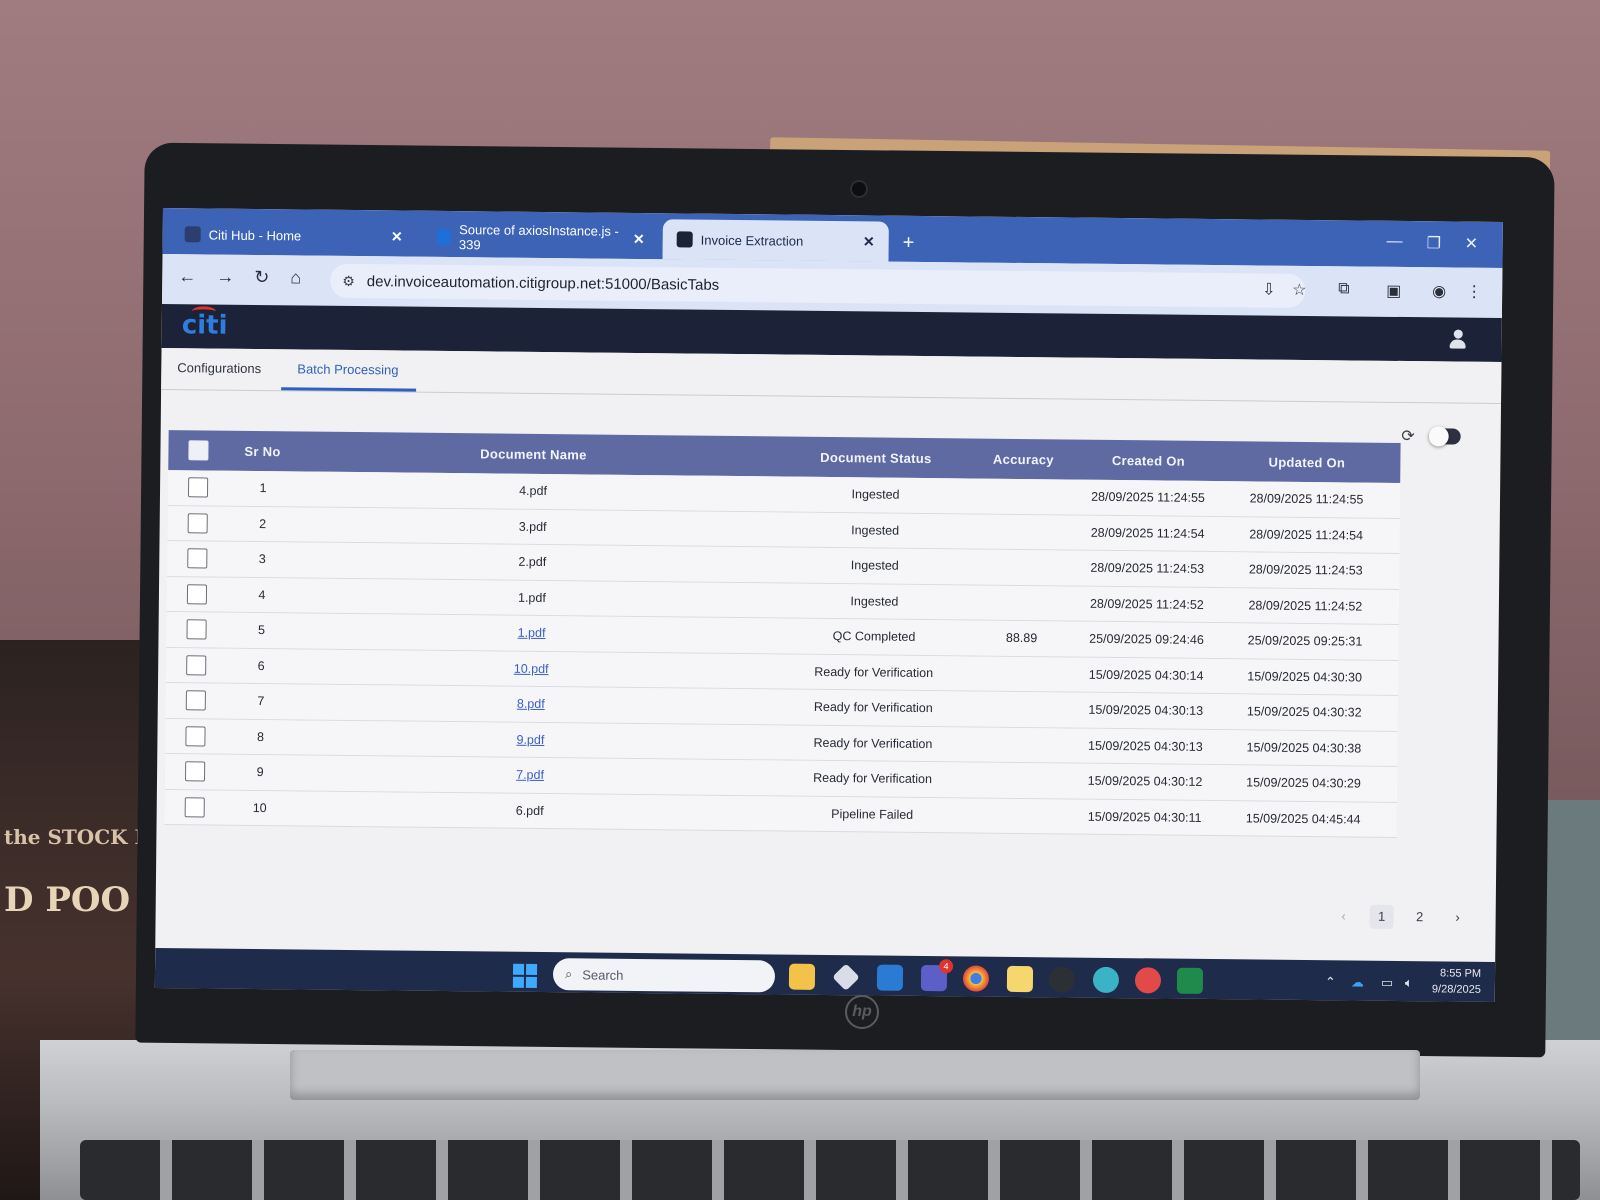  What do you see at coordinates (347, 369) in the screenshot?
I see `tab-batch-processing: Batch Processing` at bounding box center [347, 369].